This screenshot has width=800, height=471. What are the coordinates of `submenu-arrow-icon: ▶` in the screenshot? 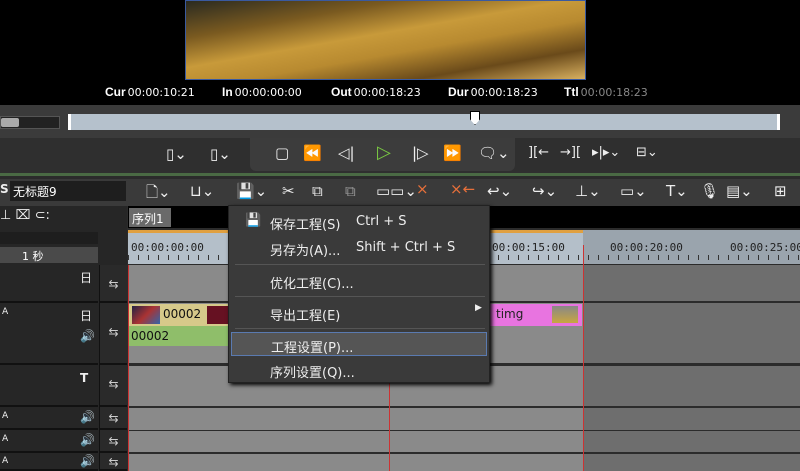 It's located at (478, 308).